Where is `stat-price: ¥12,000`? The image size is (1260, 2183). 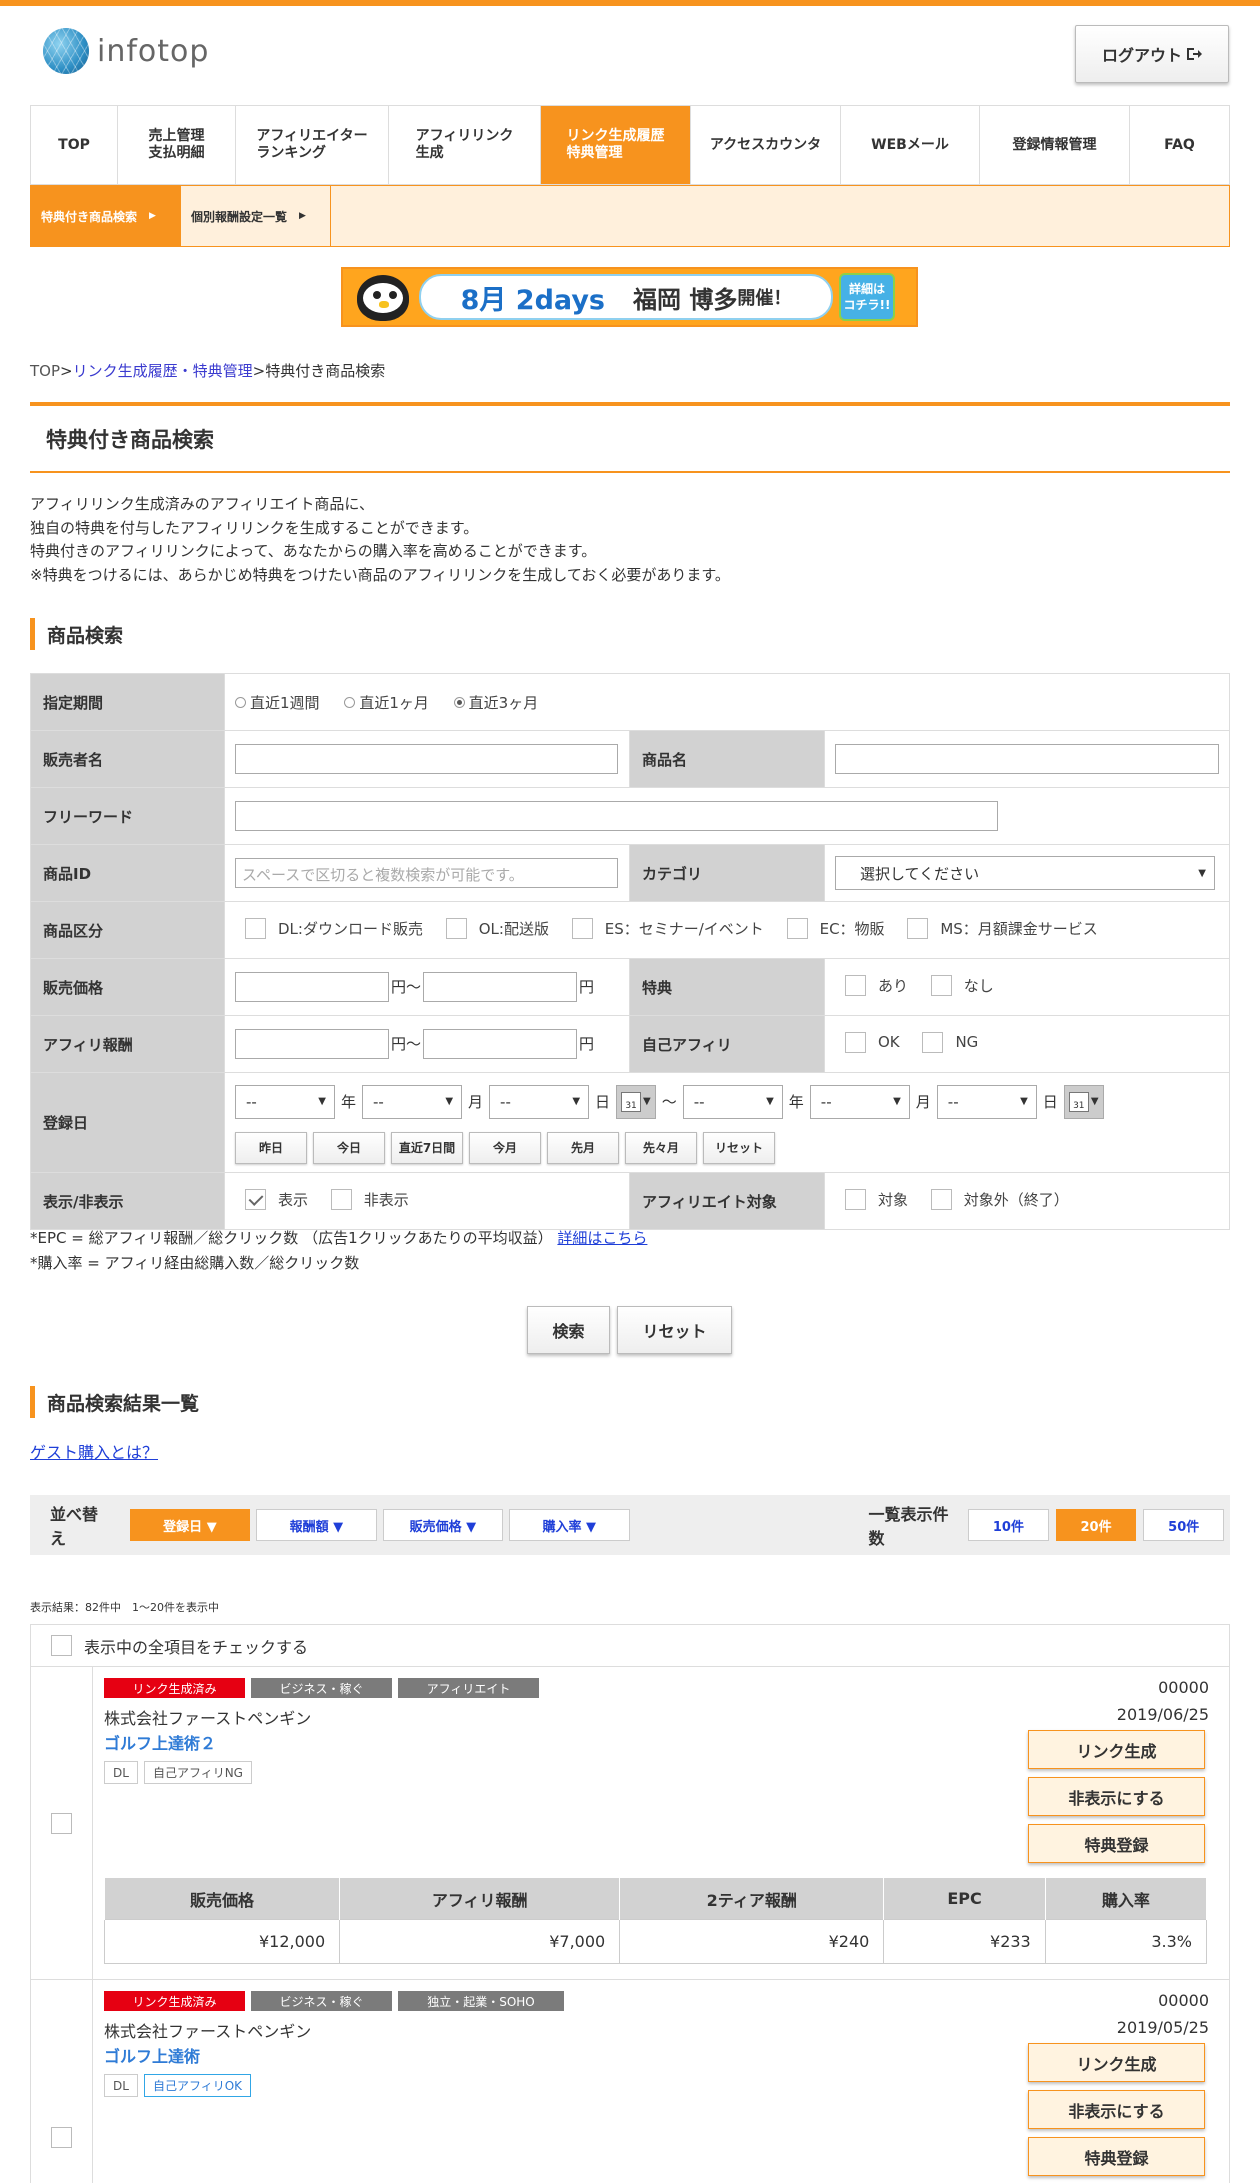
stat-price: ¥12,000 is located at coordinates (222, 1941).